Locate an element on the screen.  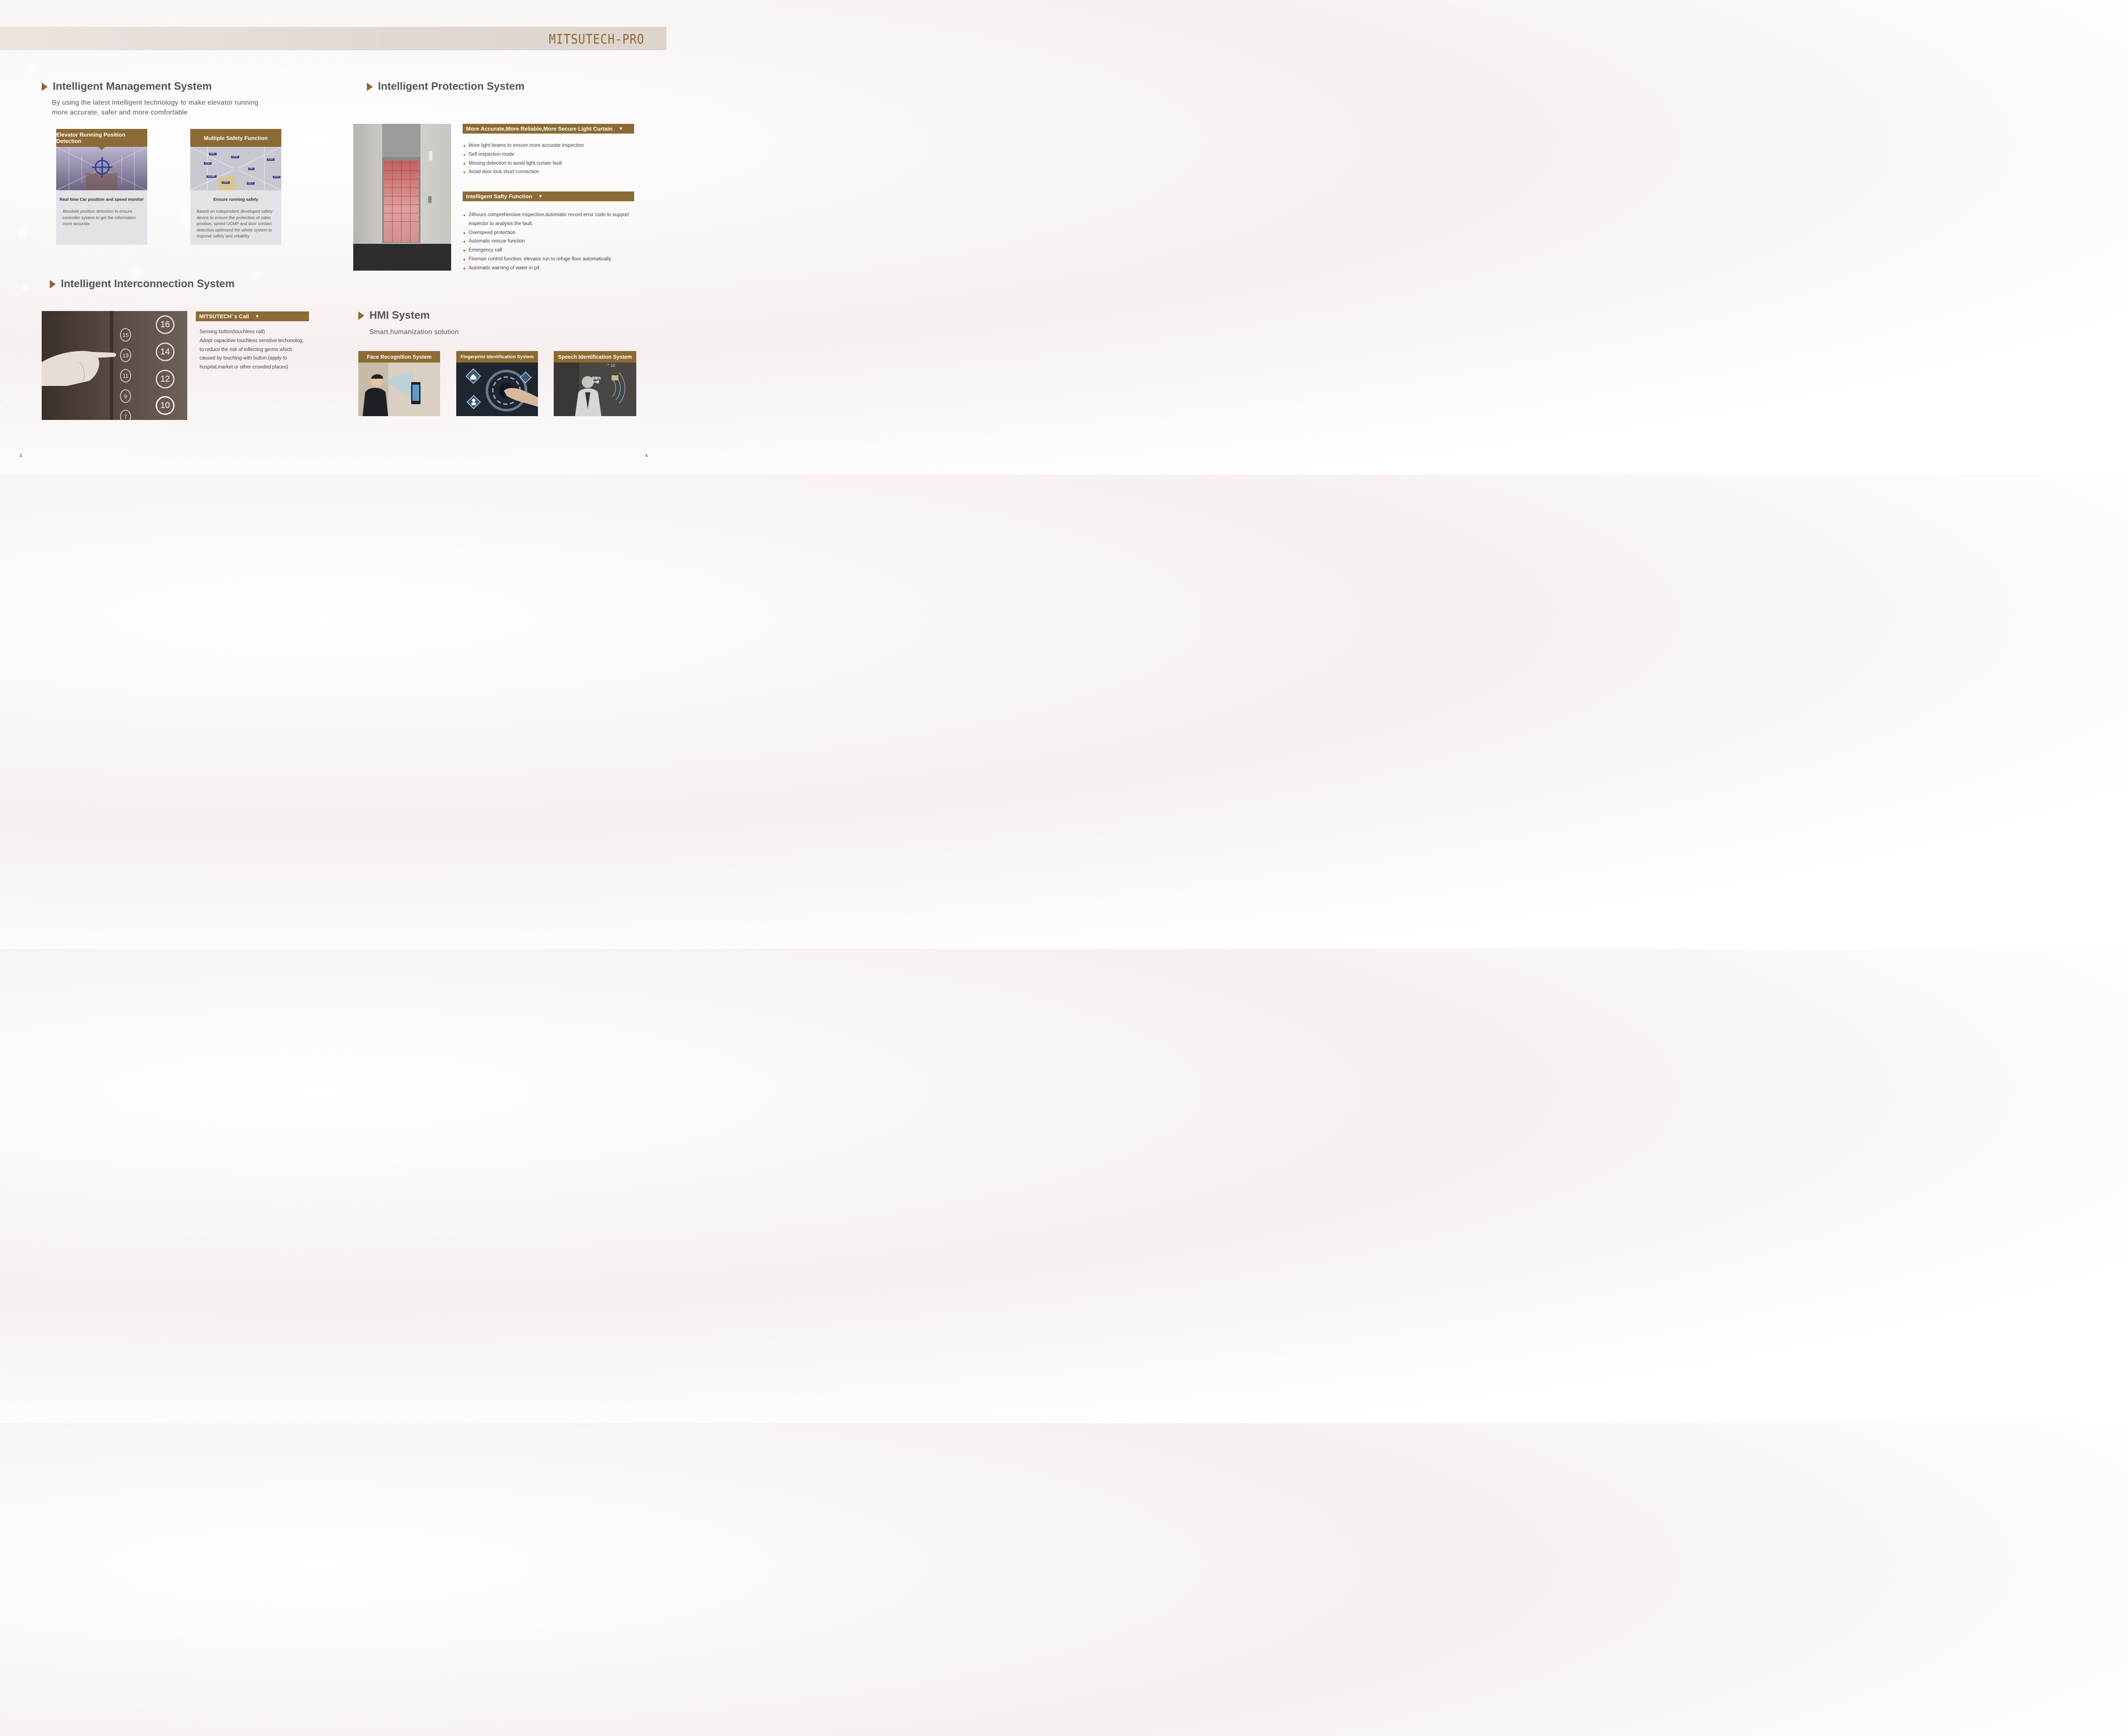
shaft-image is located at coordinates (102, 168).